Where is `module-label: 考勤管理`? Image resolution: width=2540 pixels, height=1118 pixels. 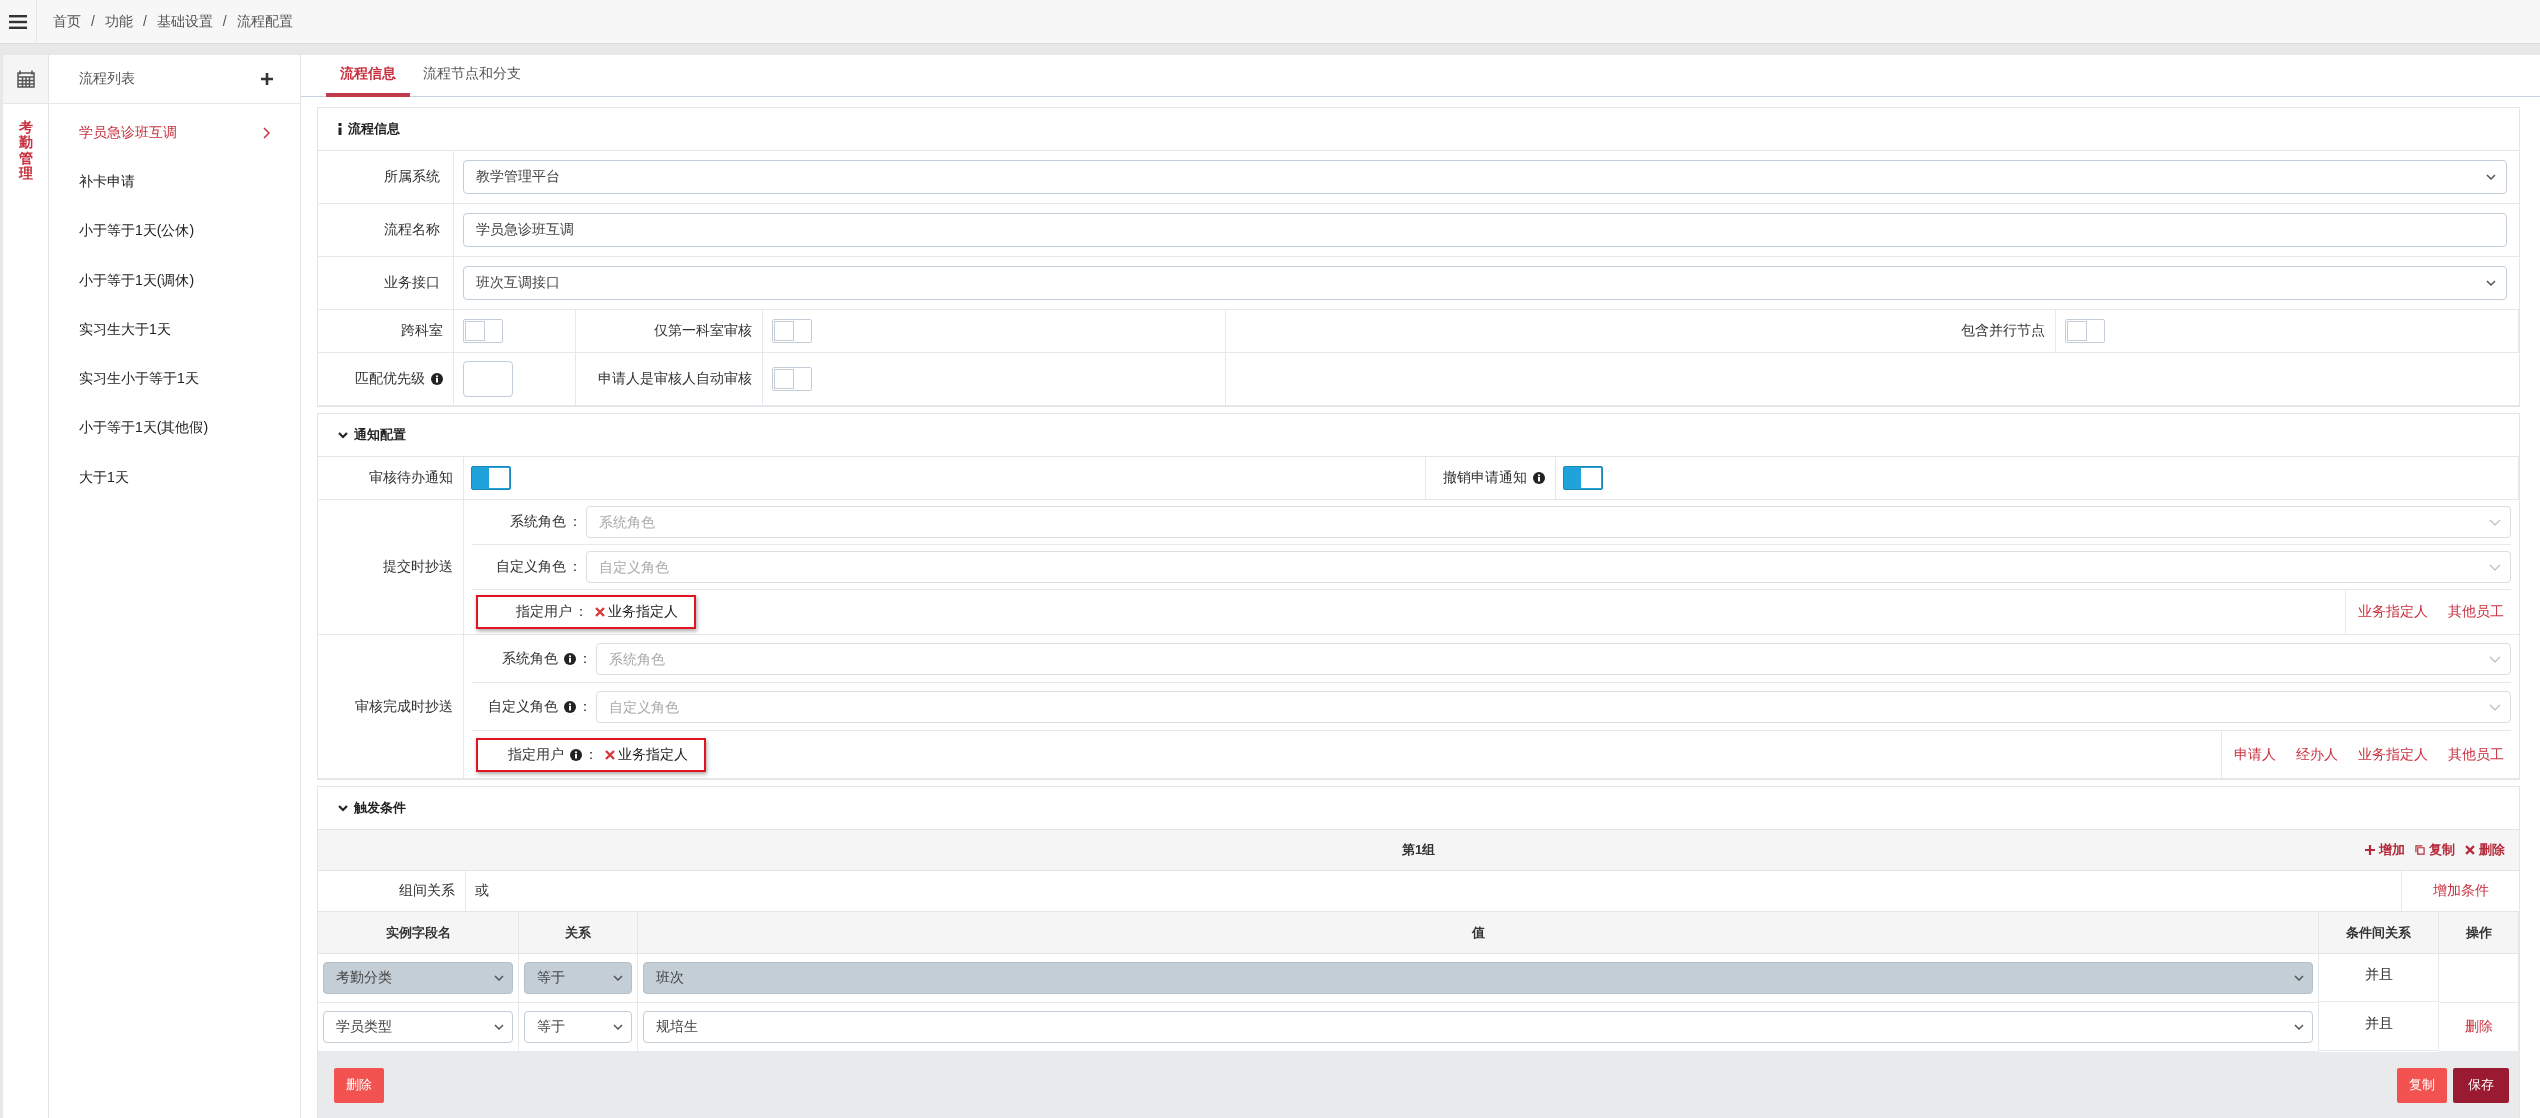 module-label: 考勤管理 is located at coordinates (25, 151).